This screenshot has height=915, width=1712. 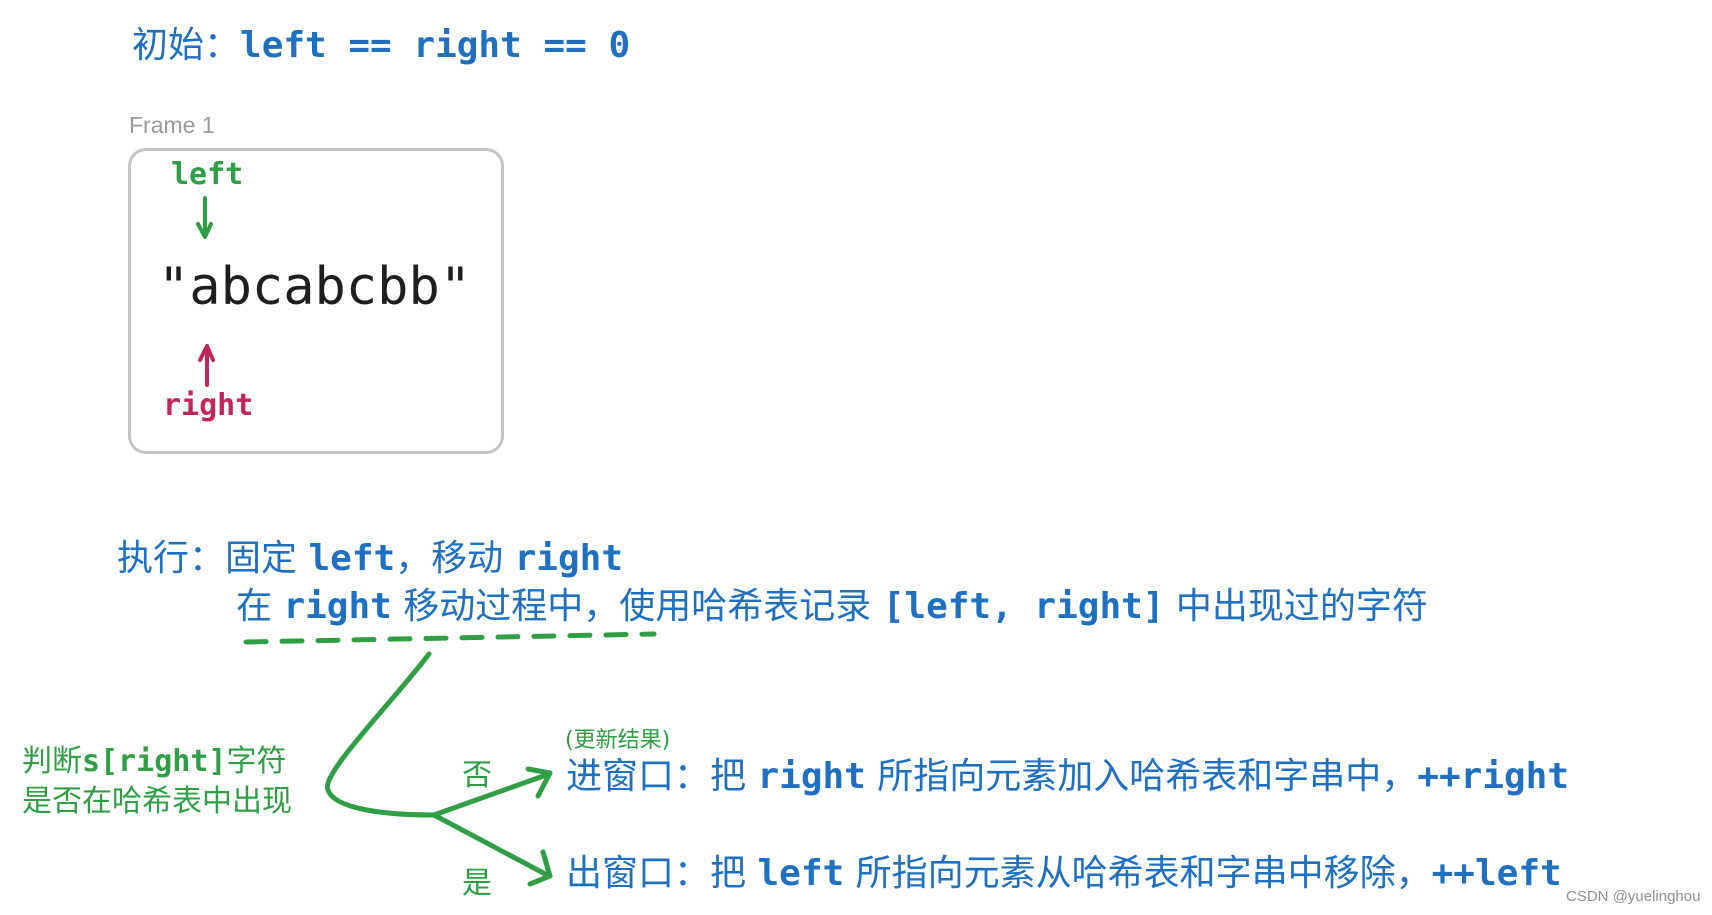 What do you see at coordinates (380, 734) in the screenshot?
I see `decision-connector` at bounding box center [380, 734].